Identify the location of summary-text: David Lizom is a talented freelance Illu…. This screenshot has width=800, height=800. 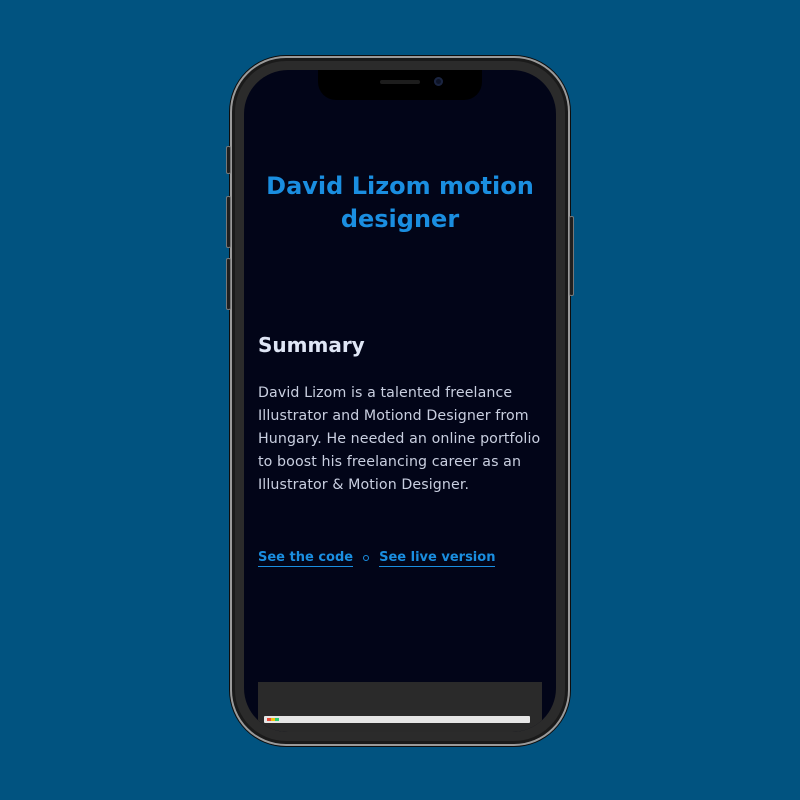
(399, 439).